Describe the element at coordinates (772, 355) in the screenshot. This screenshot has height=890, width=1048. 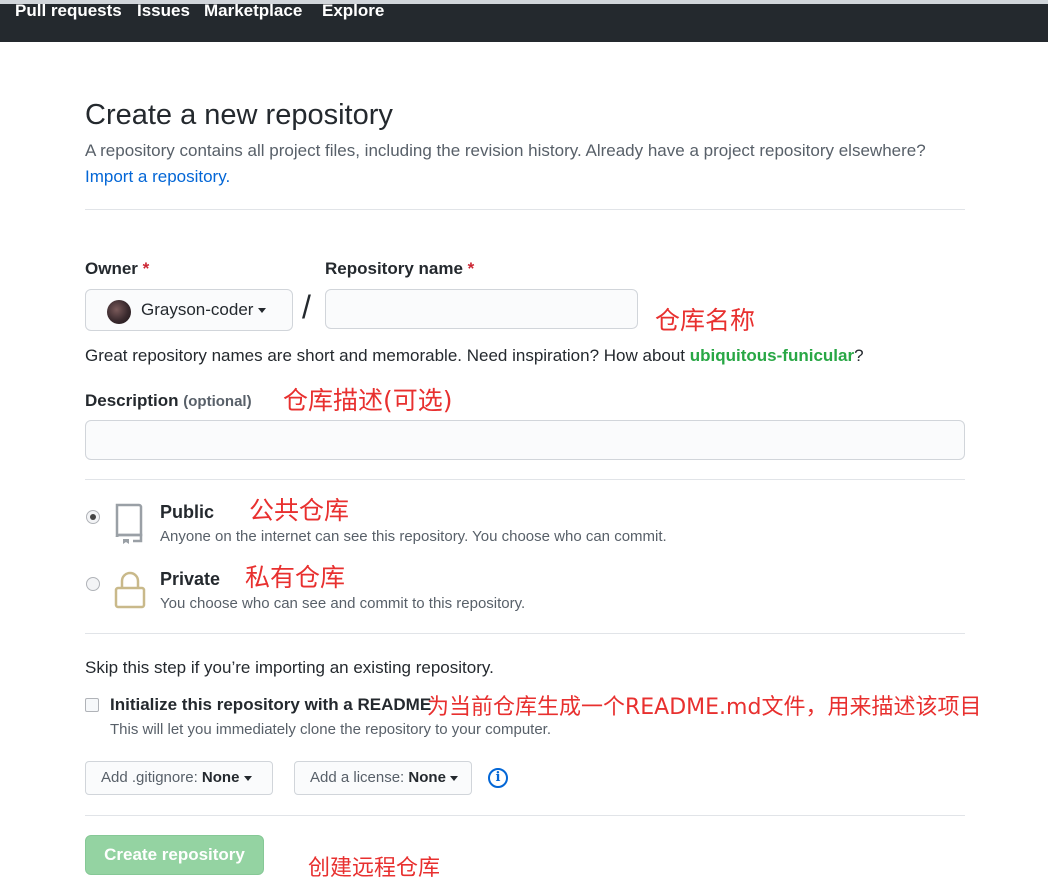
I see `name-suggestion-link: ubiquitous-funicular` at that location.